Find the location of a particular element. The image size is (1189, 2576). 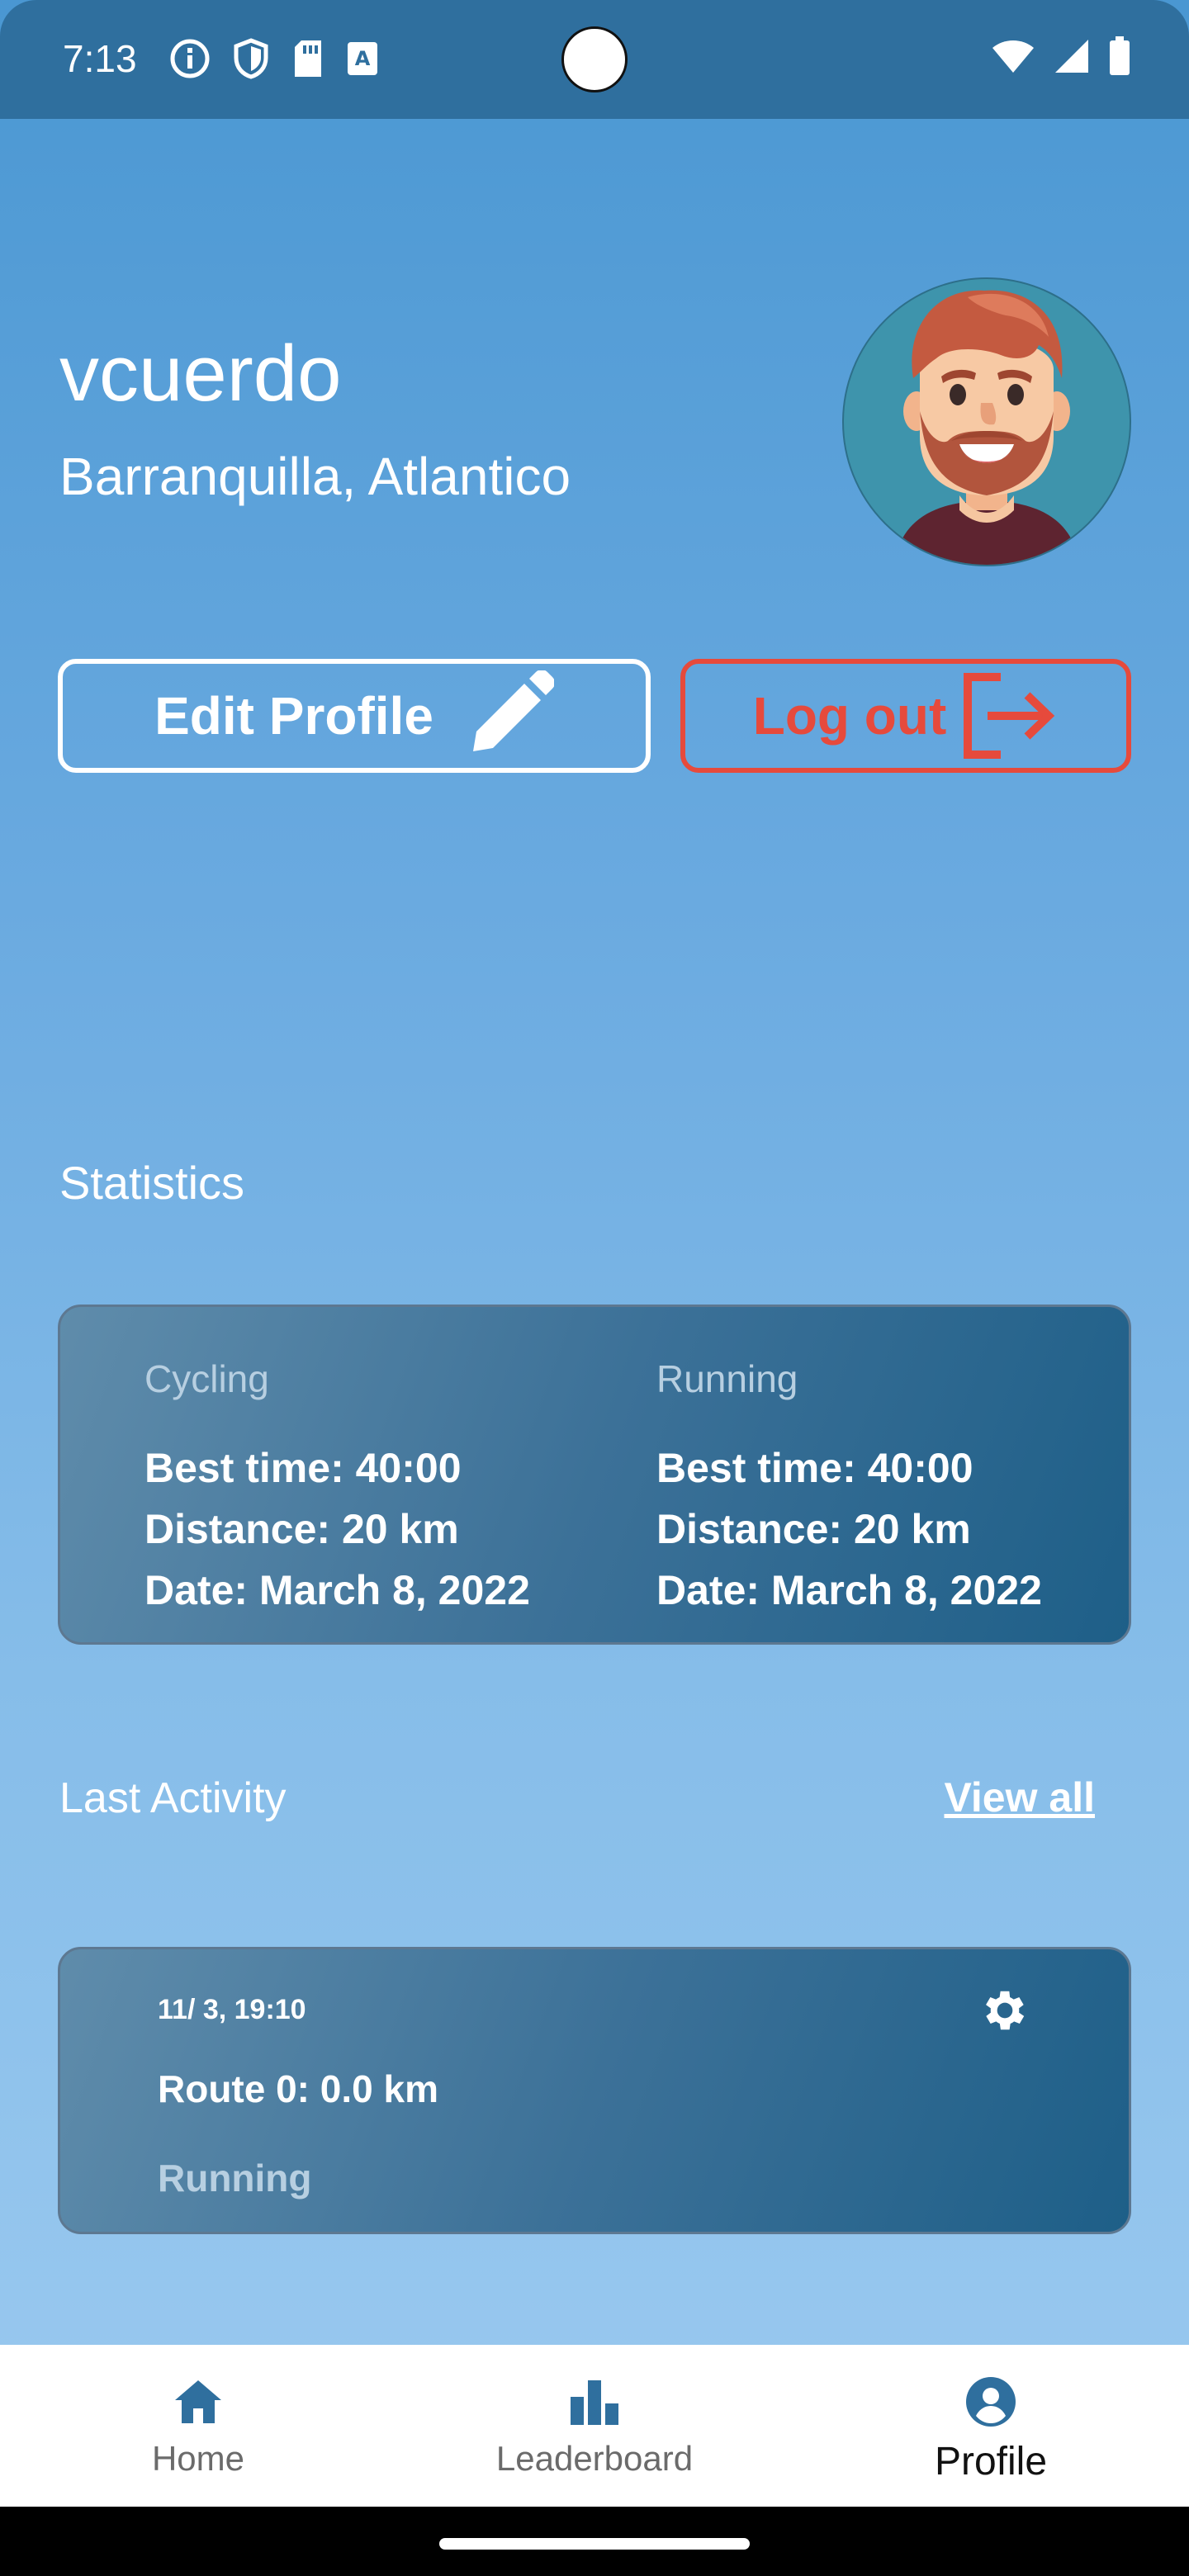

last-activity-title: Last Activity is located at coordinates (173, 1798).